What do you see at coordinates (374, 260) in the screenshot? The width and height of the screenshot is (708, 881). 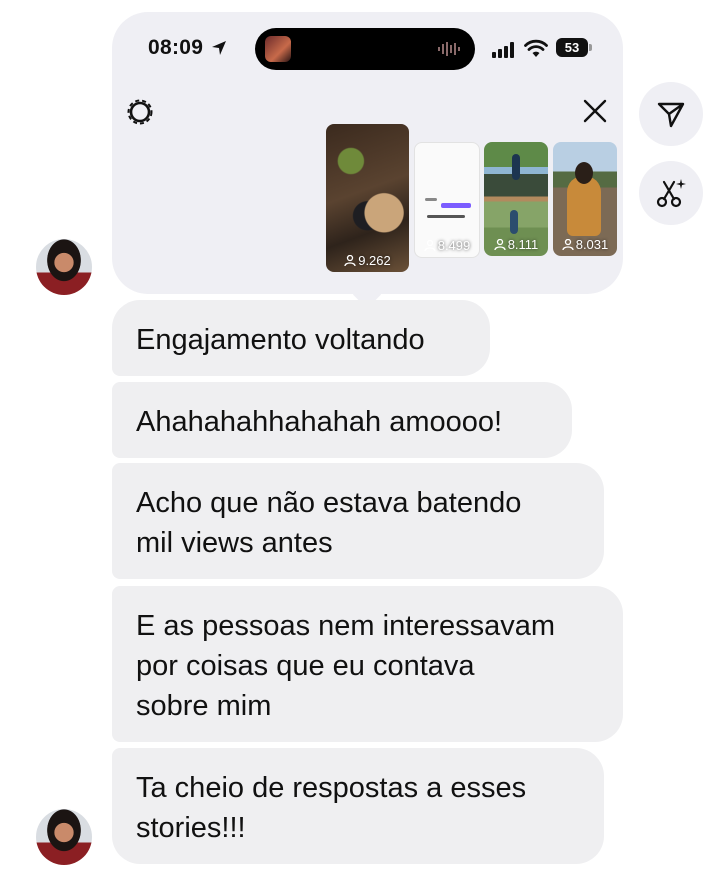 I see `view-count-value: 9.262` at bounding box center [374, 260].